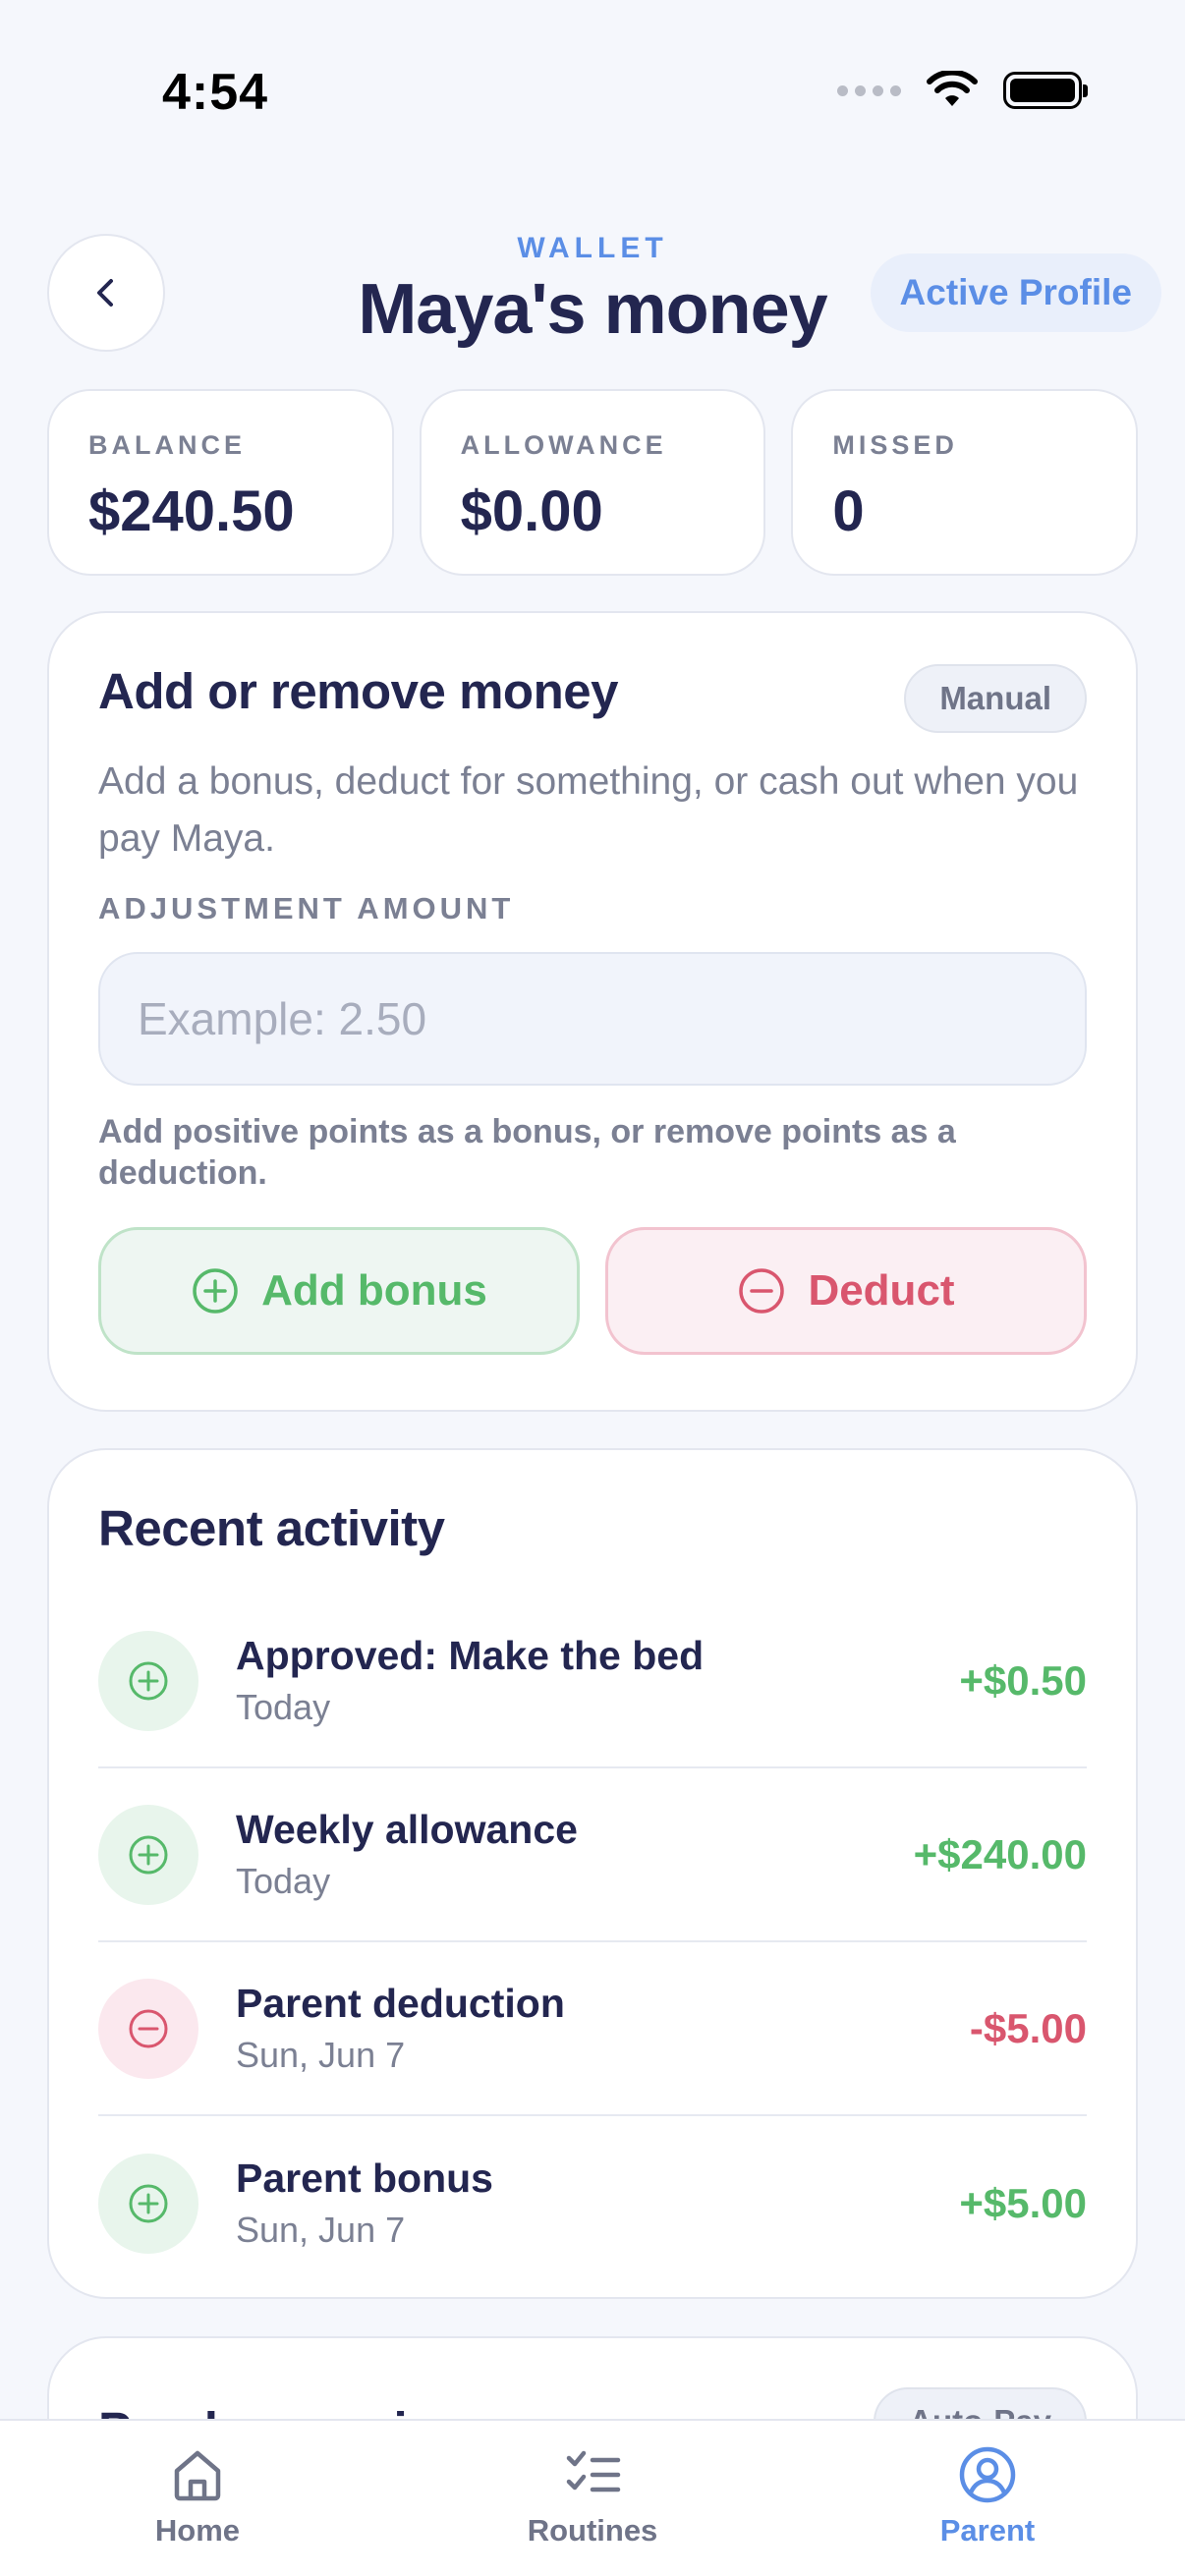  What do you see at coordinates (1045, 90) in the screenshot?
I see `battery-icon` at bounding box center [1045, 90].